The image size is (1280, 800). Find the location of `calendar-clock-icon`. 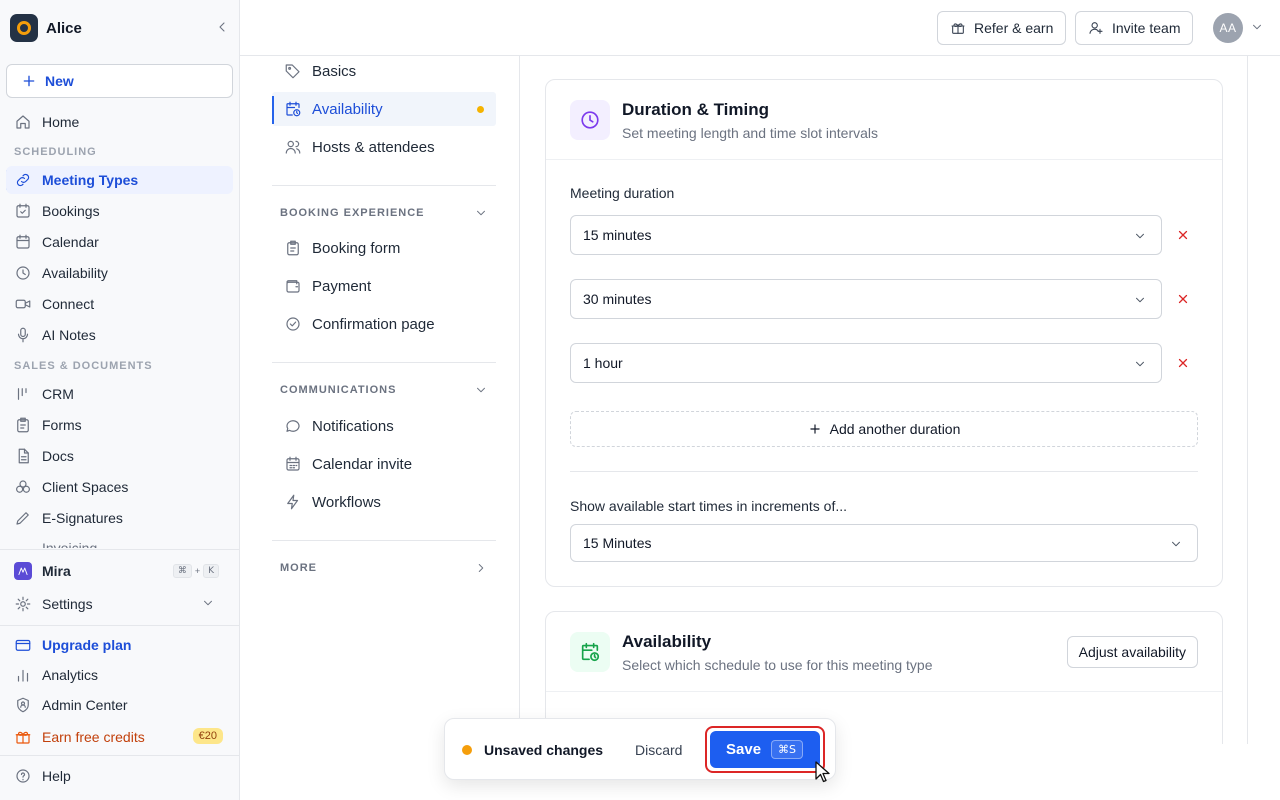

calendar-clock-icon is located at coordinates (590, 652).